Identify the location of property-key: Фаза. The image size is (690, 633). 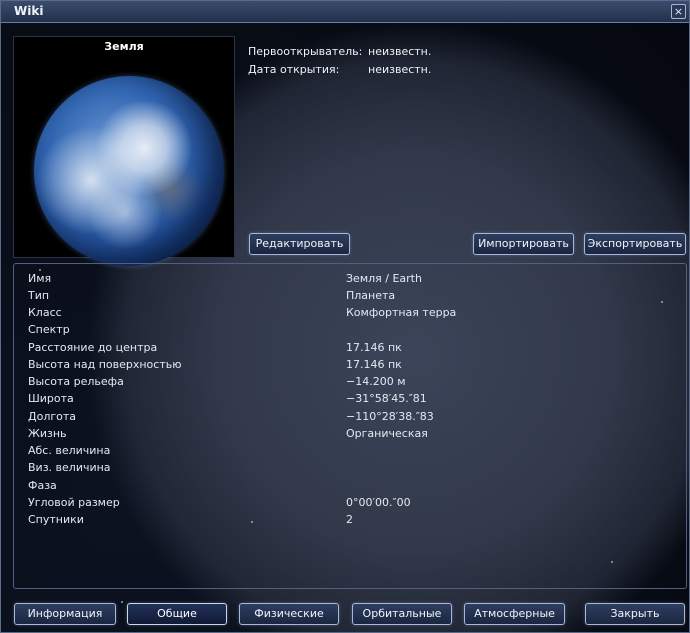
(42, 485).